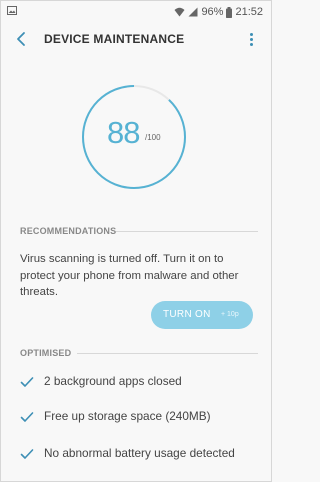  I want to click on gallery-notification-icon, so click(12, 10).